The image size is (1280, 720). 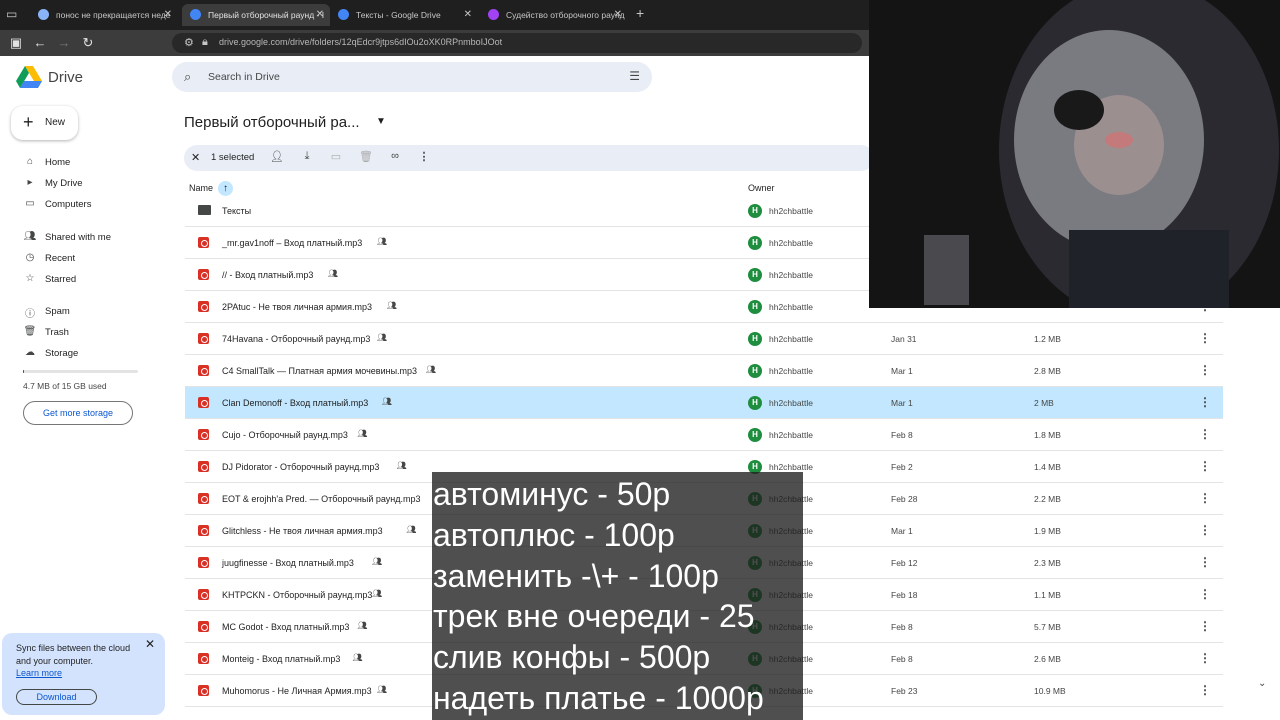 I want to click on move-icon: ▭, so click(x=336, y=156).